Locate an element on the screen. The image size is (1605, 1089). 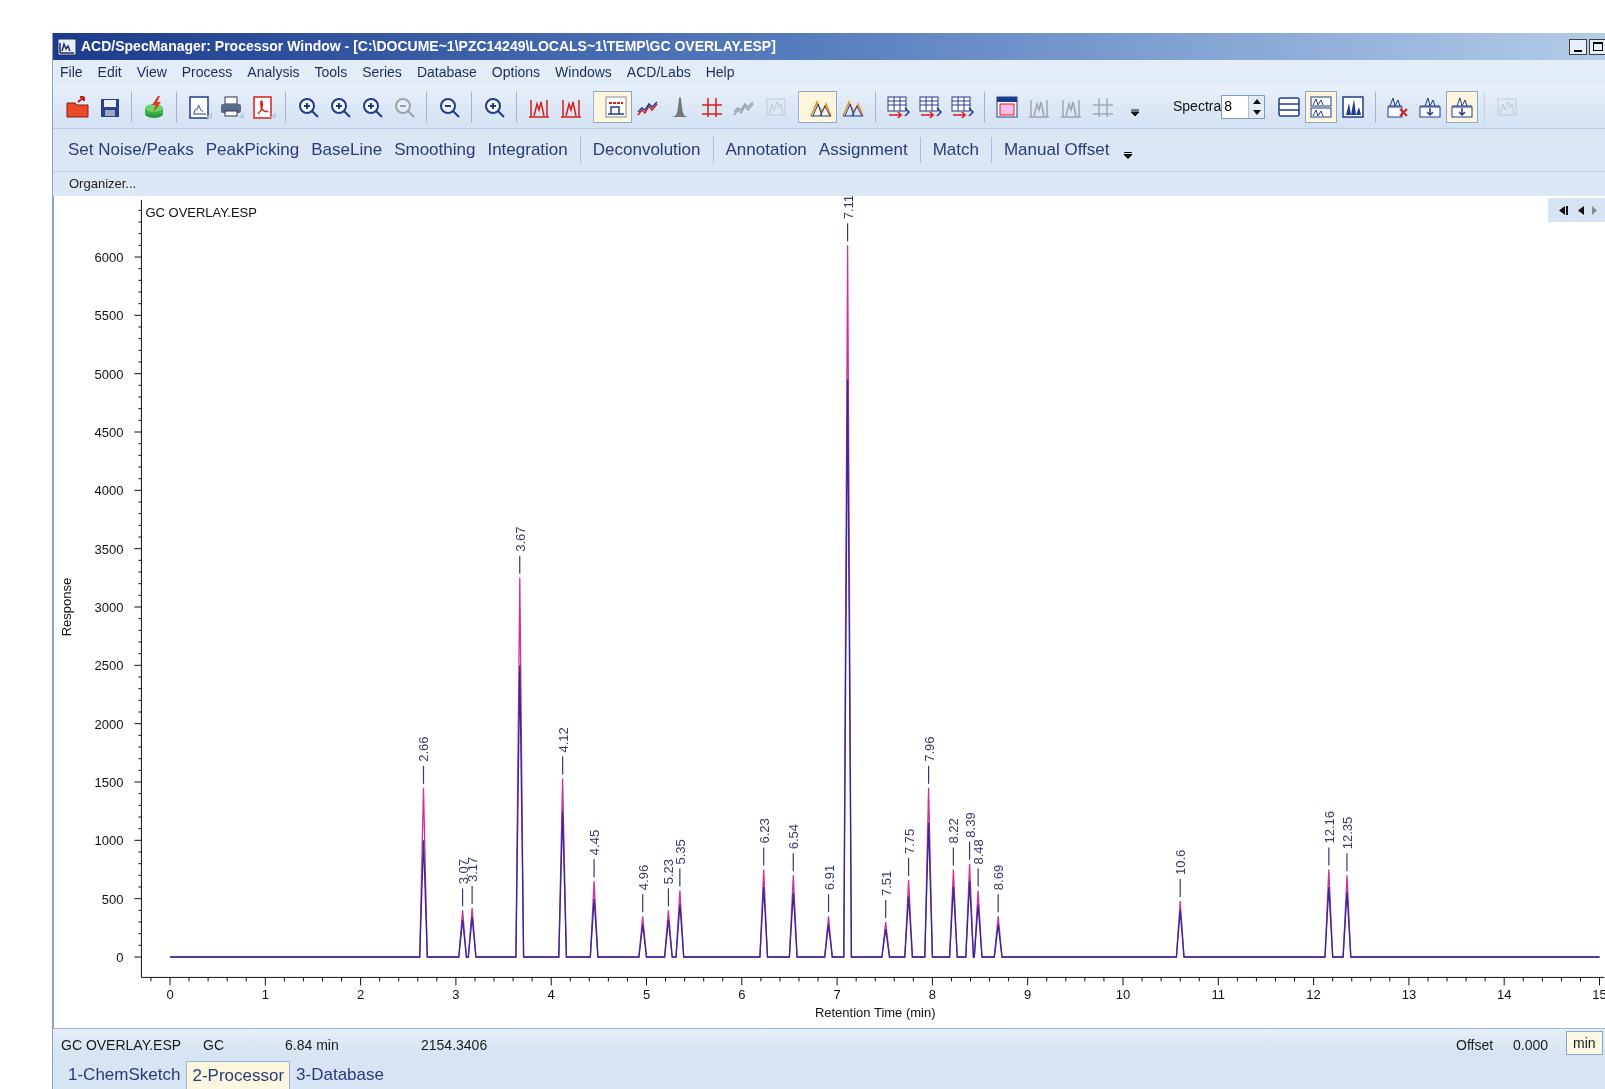
menu-item: Tools is located at coordinates (331, 72).